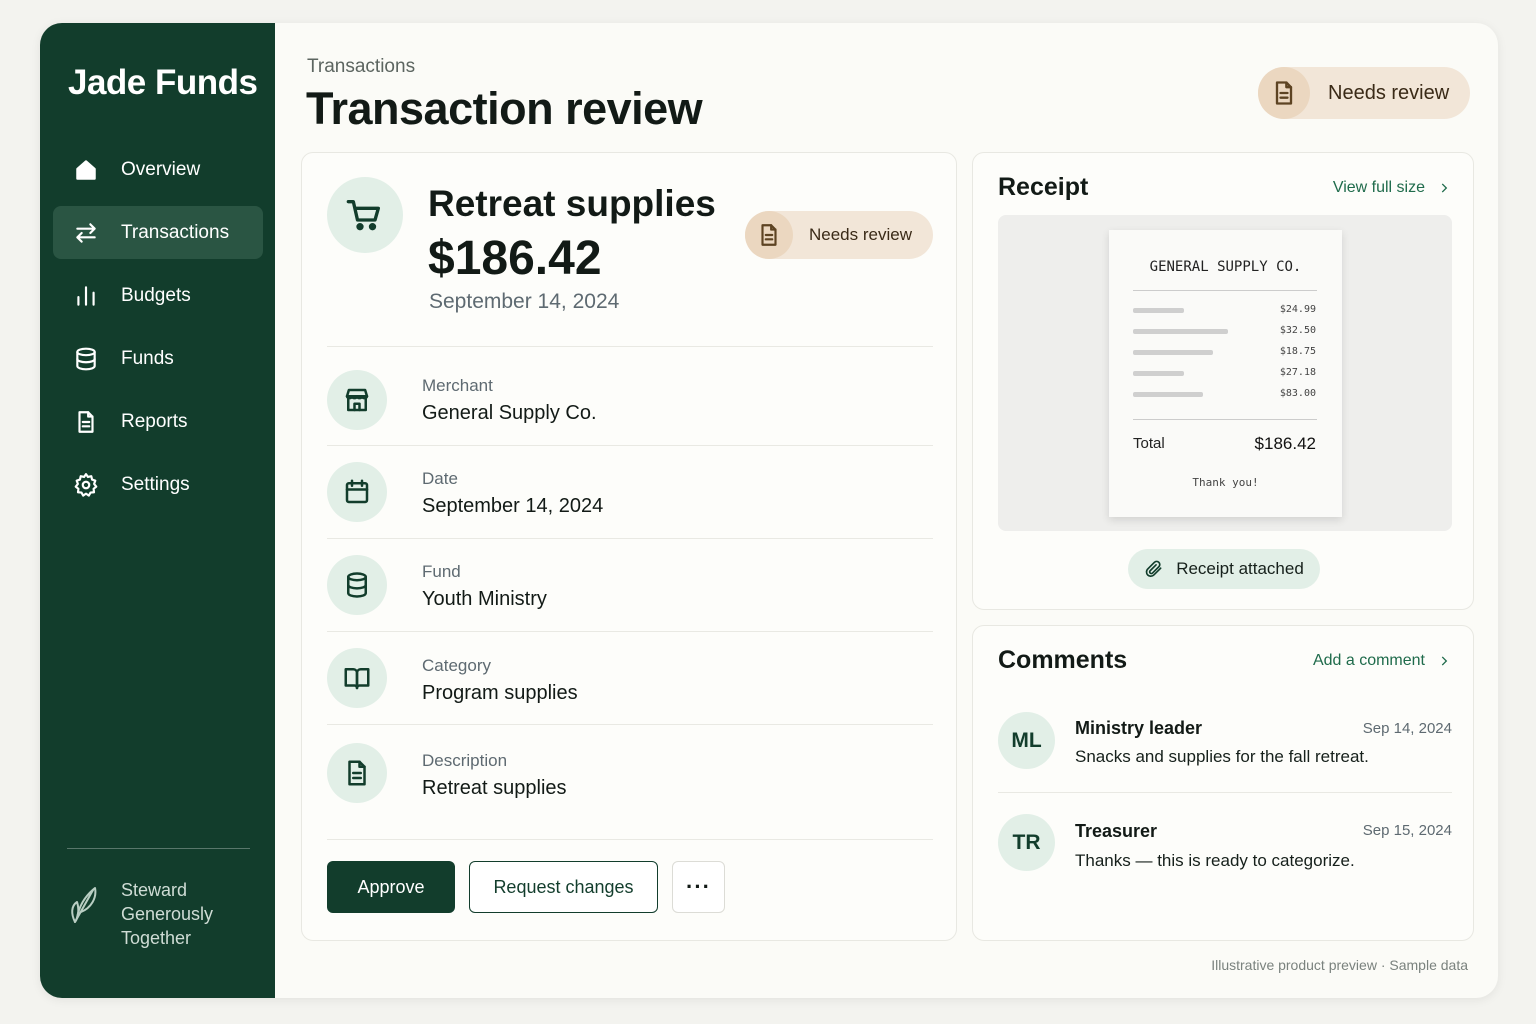 The width and height of the screenshot is (1536, 1024). I want to click on comment-divider, so click(1225, 792).